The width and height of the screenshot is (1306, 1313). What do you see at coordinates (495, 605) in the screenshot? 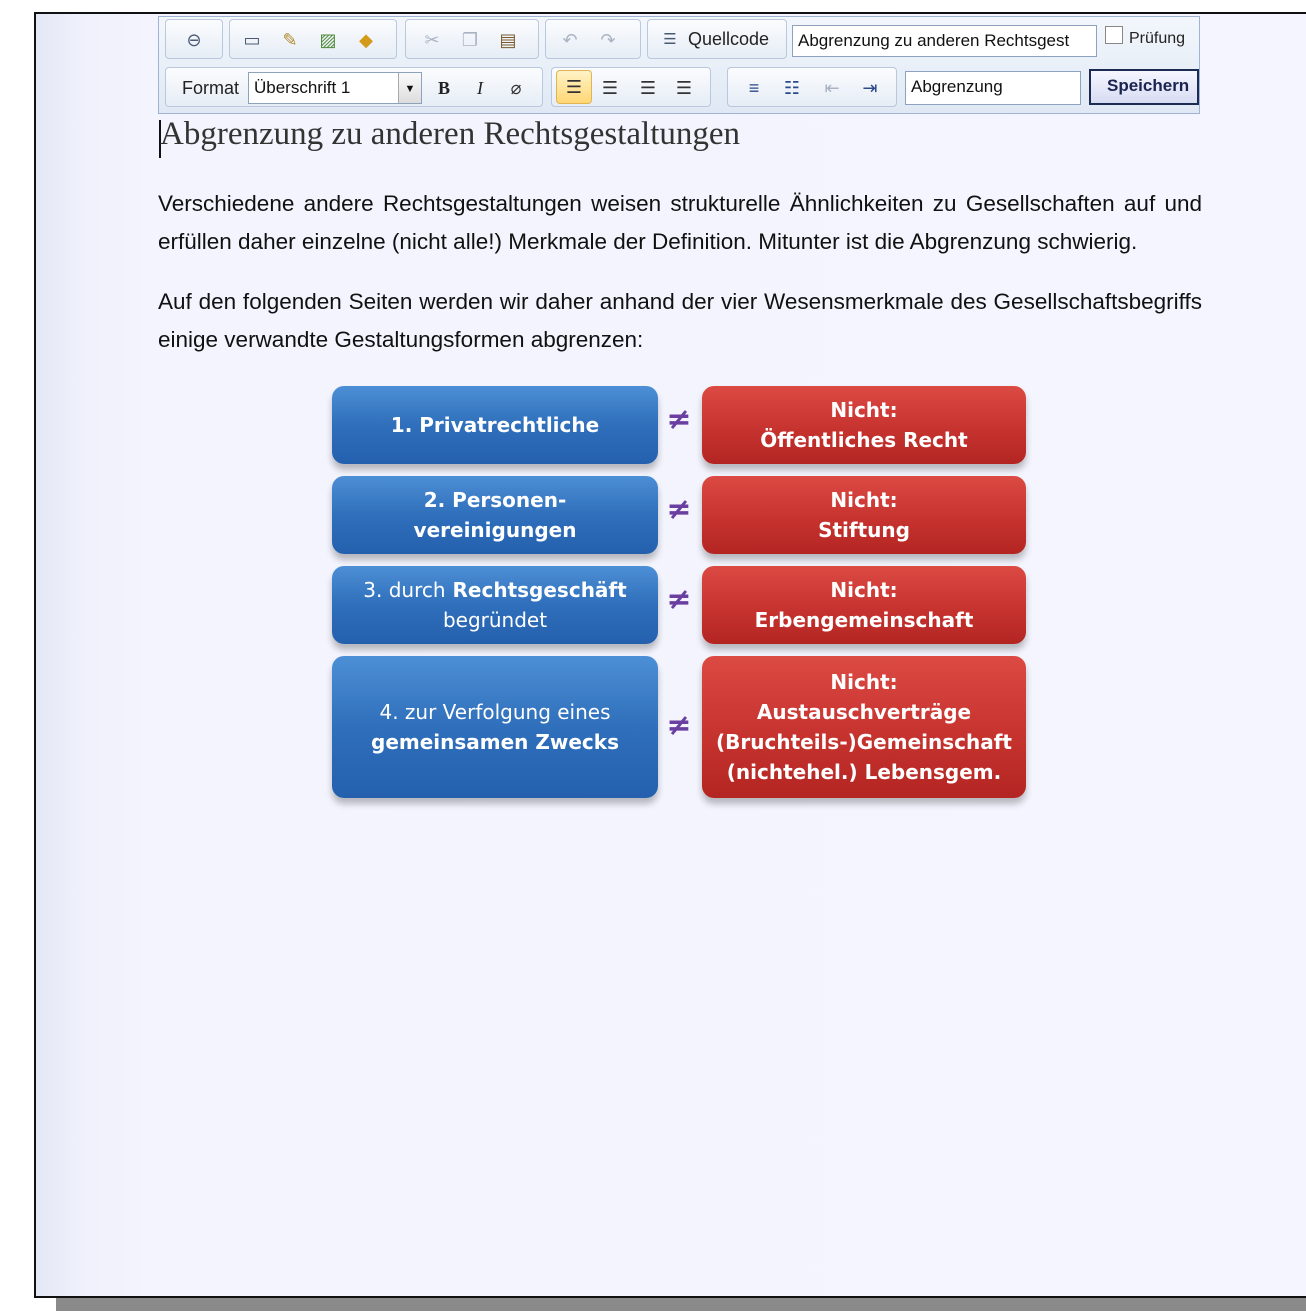
I see `criterion-box-3: 3. durch Rechtsgeschäft begründet` at bounding box center [495, 605].